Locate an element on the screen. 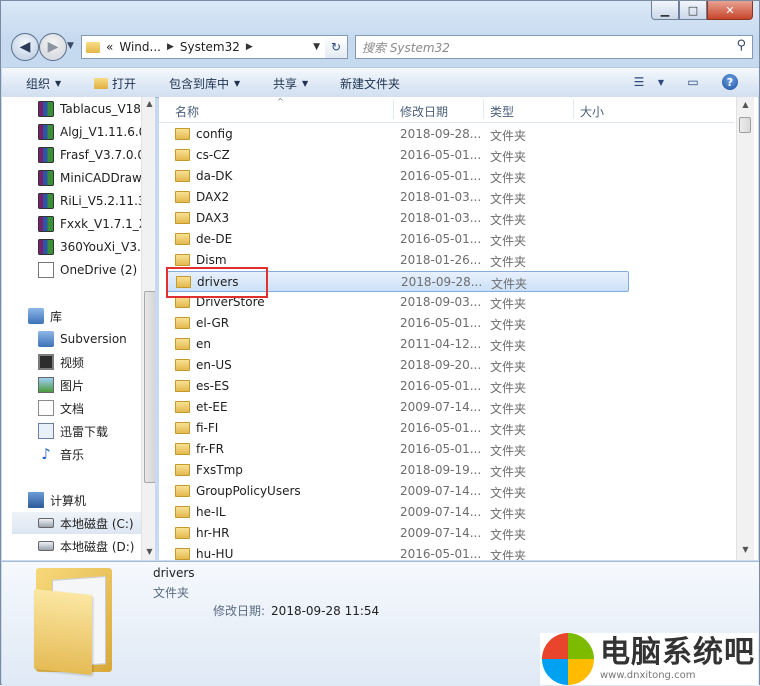 The width and height of the screenshot is (760, 686). share-menu: 共享 ▼ is located at coordinates (290, 83).